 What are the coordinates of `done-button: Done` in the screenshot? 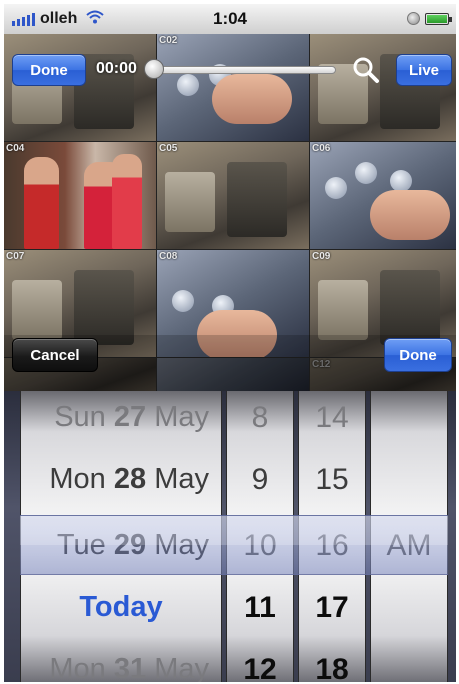 It's located at (49, 70).